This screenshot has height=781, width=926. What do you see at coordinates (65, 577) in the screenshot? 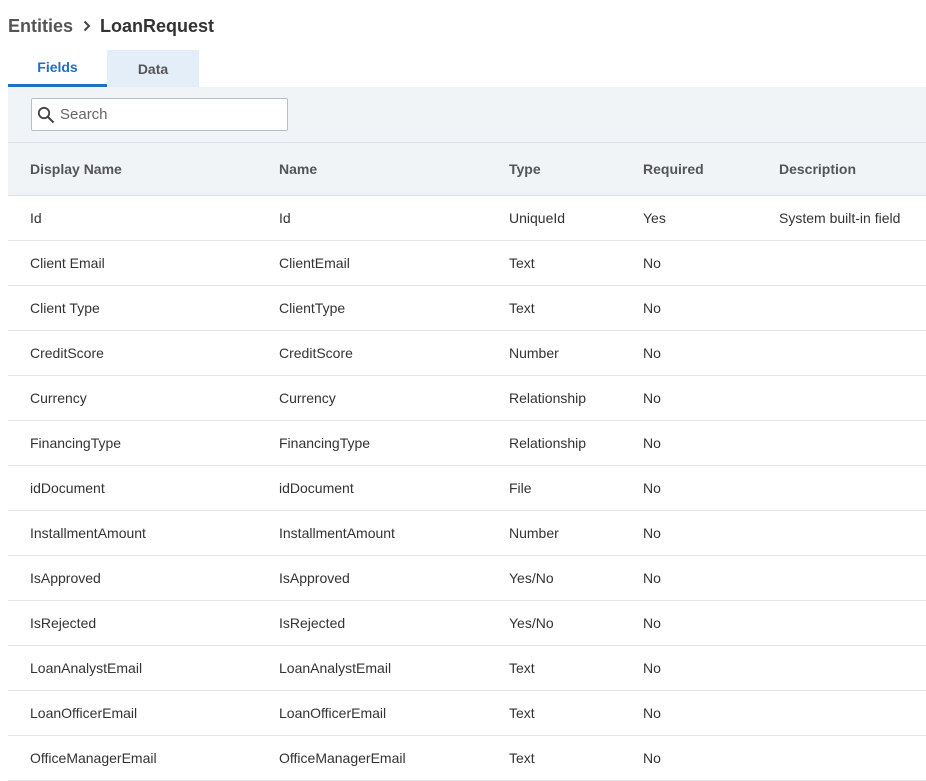
I see `cell-display-name: IsApproved` at bounding box center [65, 577].